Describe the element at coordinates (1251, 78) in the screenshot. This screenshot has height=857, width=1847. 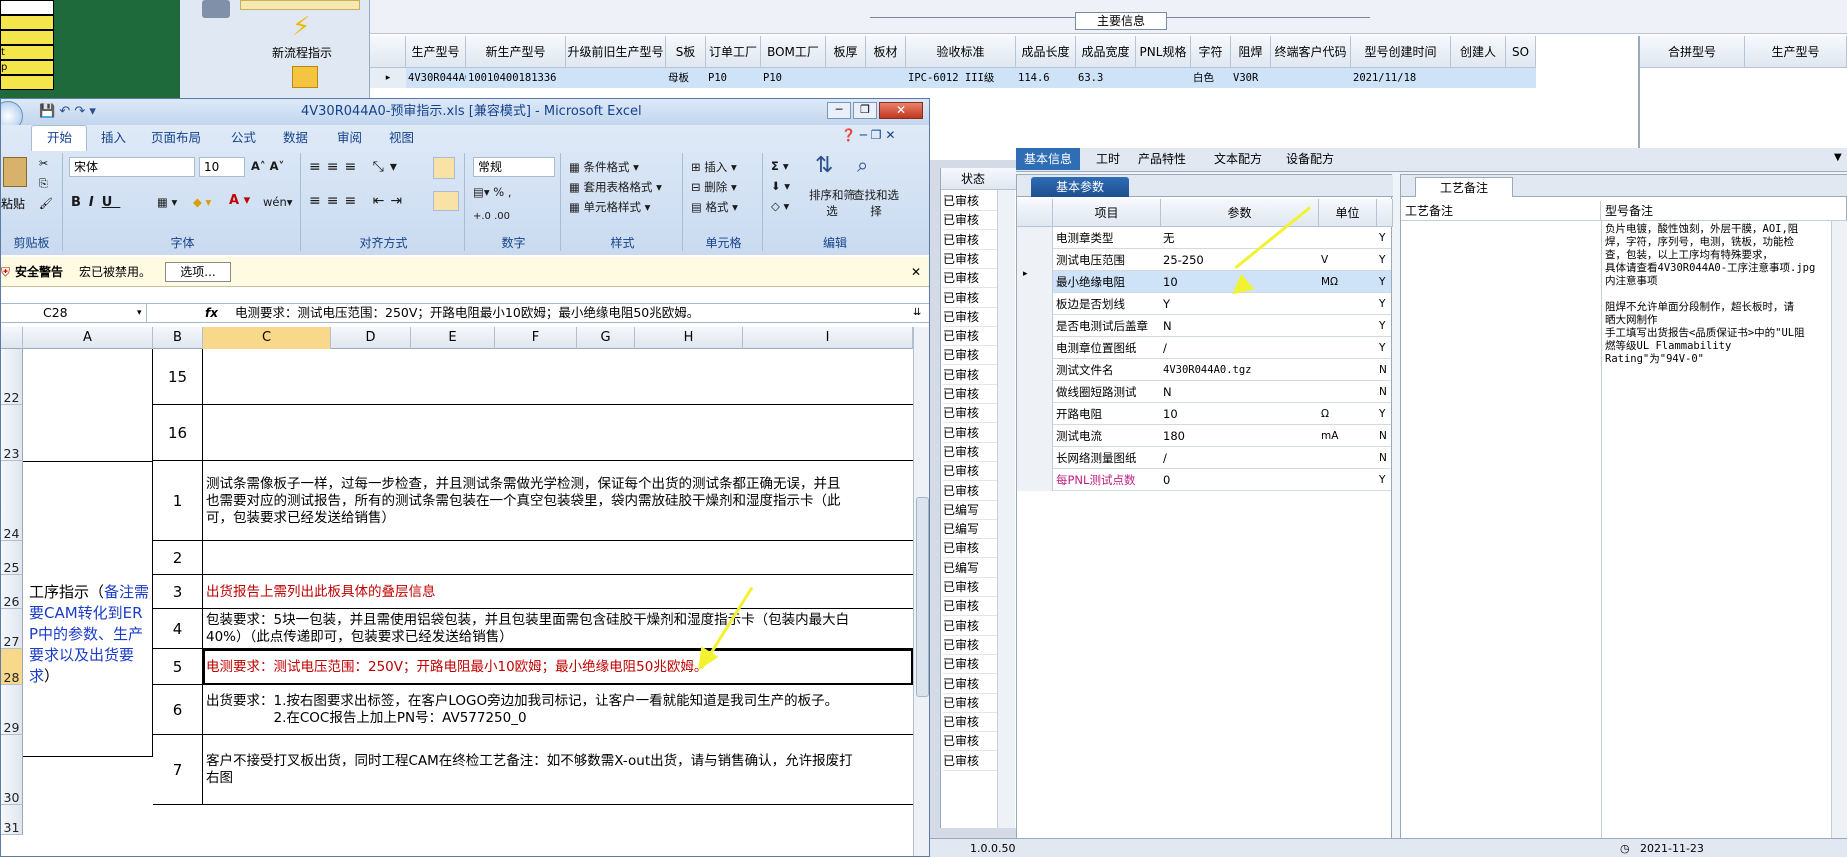
I see `main-row-cell: V30R` at that location.